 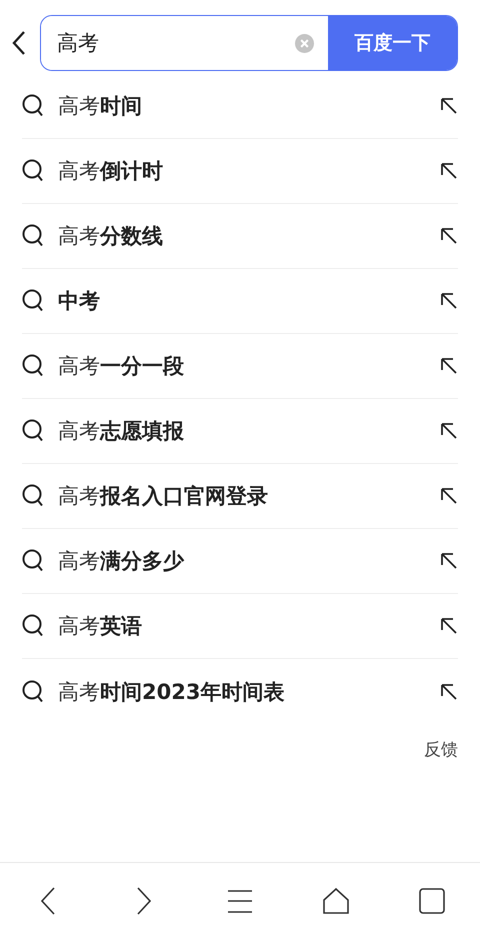 What do you see at coordinates (249, 431) in the screenshot?
I see `suggestion-link: 高考志愿填报` at bounding box center [249, 431].